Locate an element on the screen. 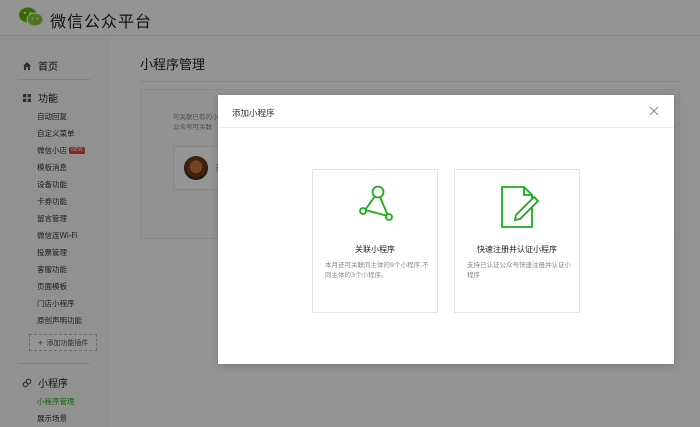 Image resolution: width=700 pixels, height=427 pixels. option-description: 本月还可关联同主体的9个小程序,不同主体的3个小程序。 is located at coordinates (377, 270).